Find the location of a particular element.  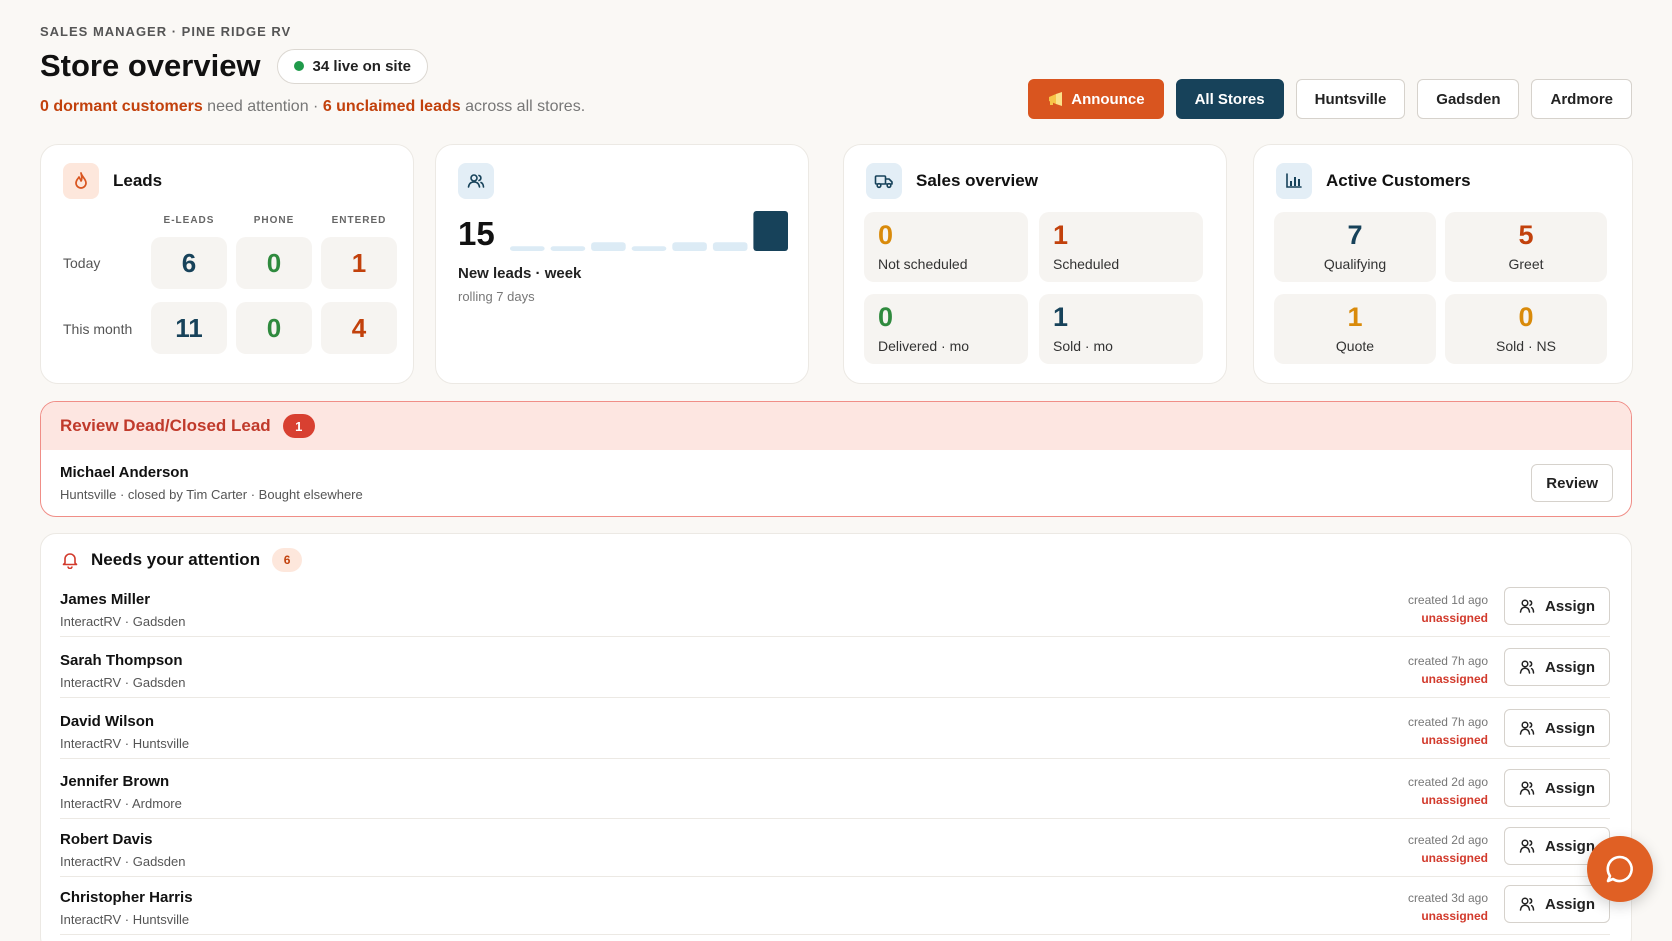

new-leads-card: 15 New leads · week rolling 7 days is located at coordinates (622, 264).